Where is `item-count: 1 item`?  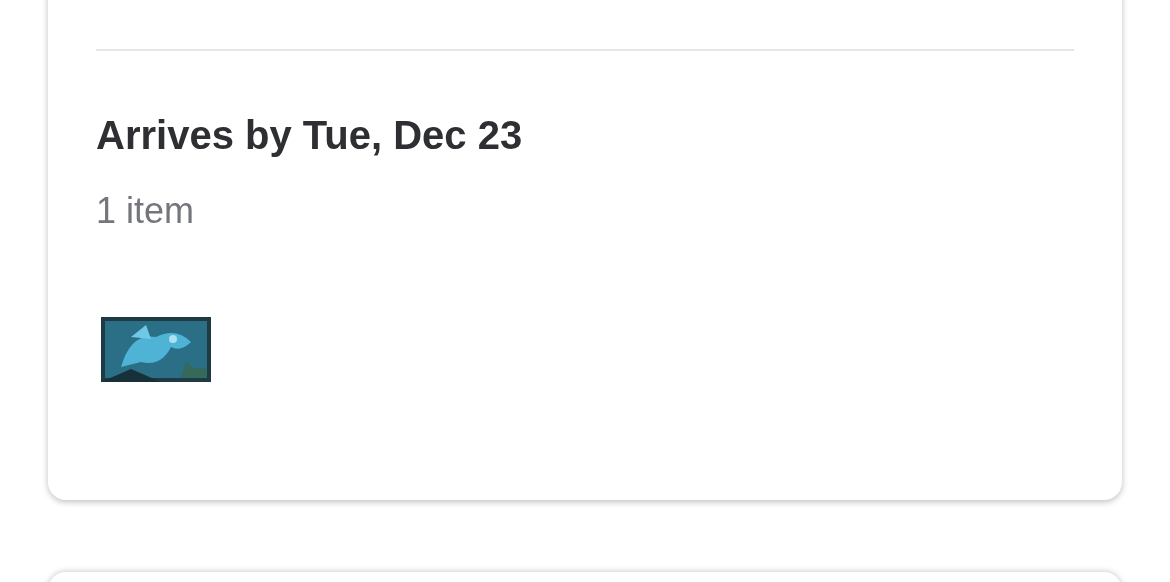 item-count: 1 item is located at coordinates (146, 211).